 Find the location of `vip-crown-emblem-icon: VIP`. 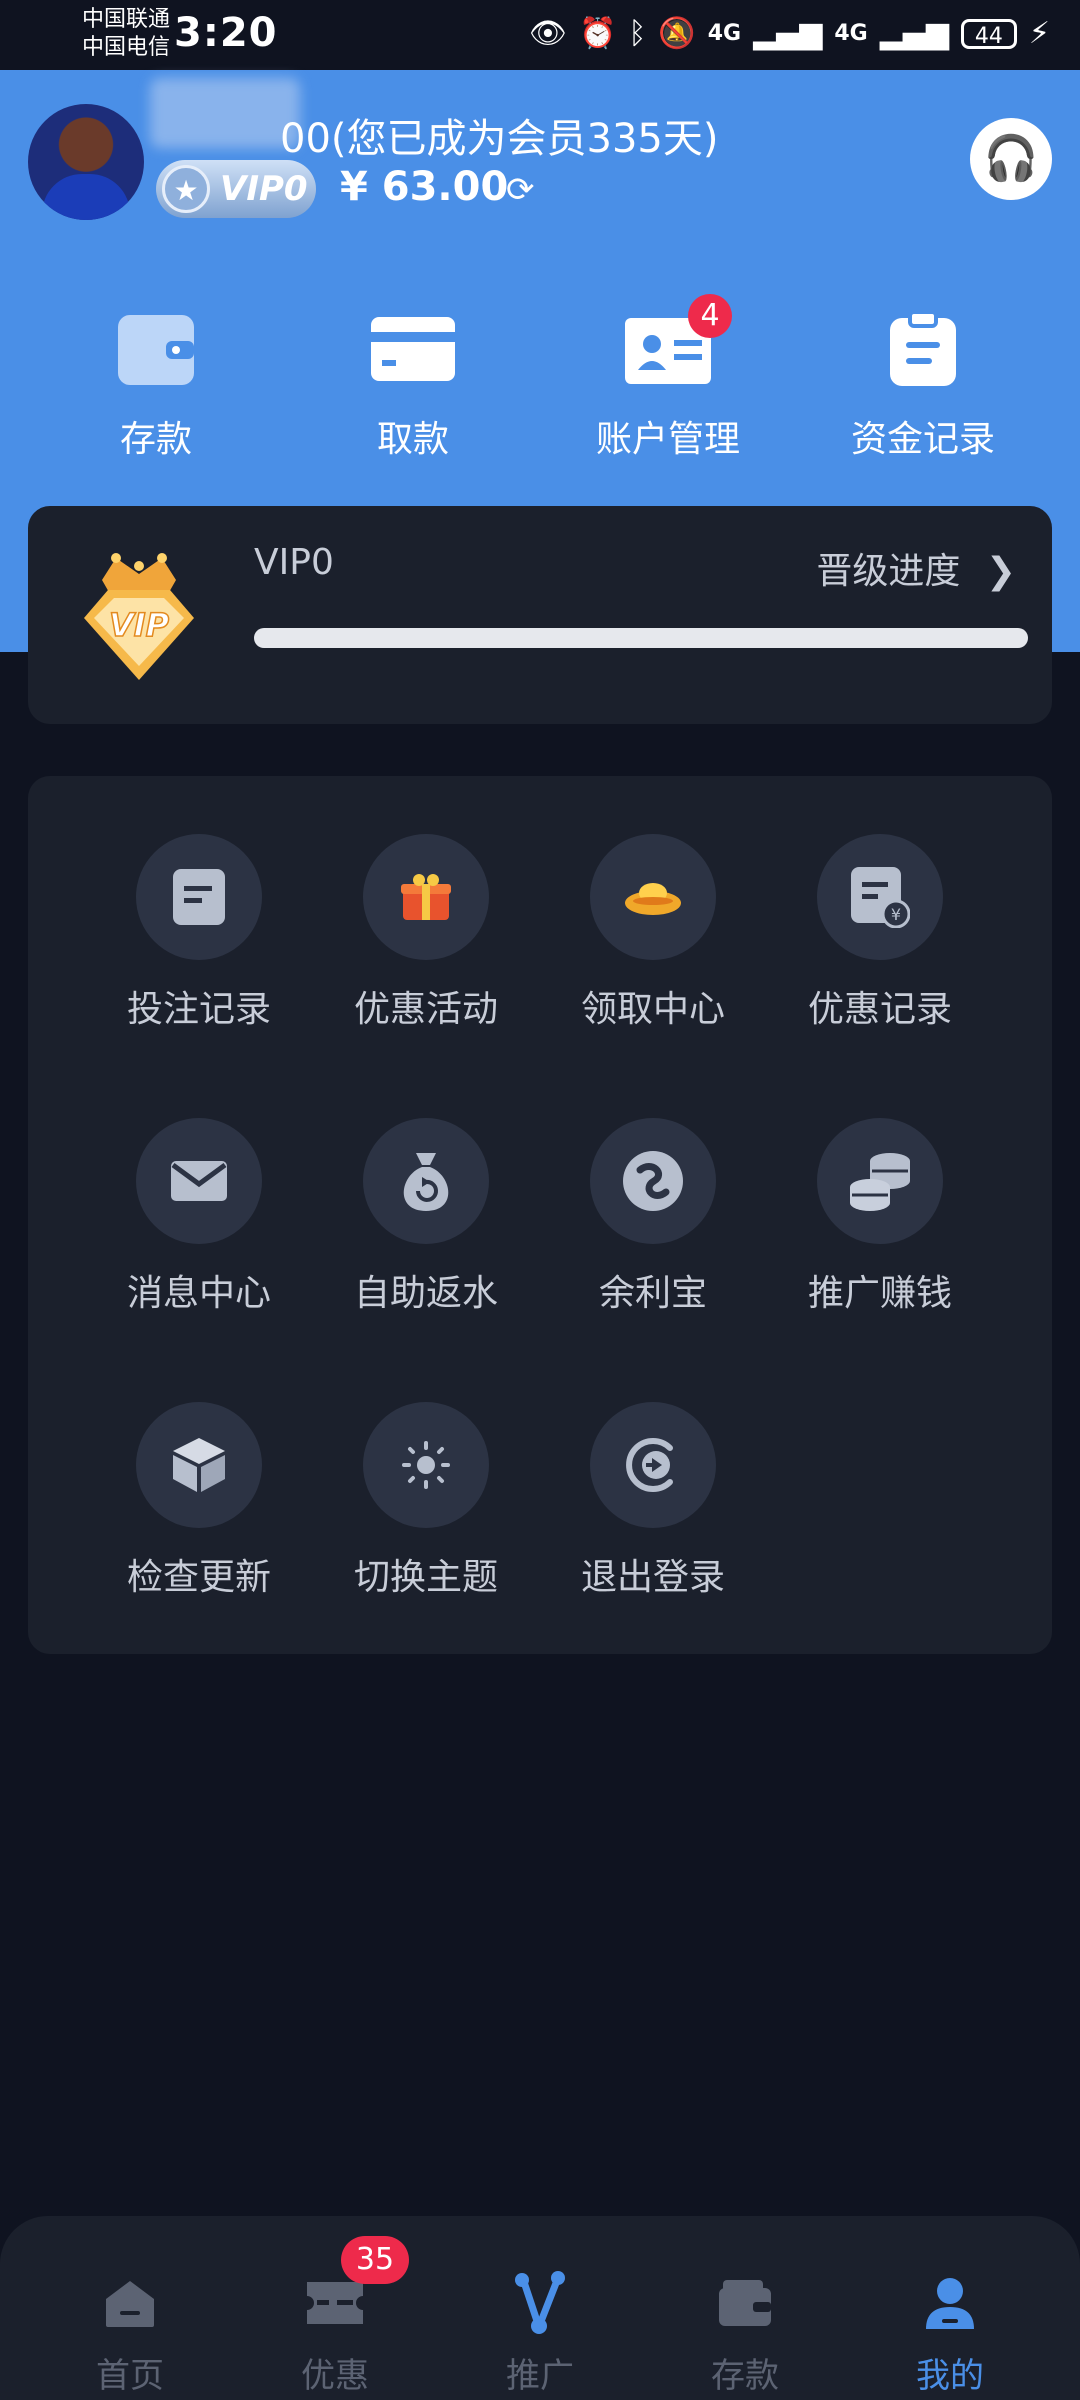

vip-crown-emblem-icon: VIP is located at coordinates (139, 611).